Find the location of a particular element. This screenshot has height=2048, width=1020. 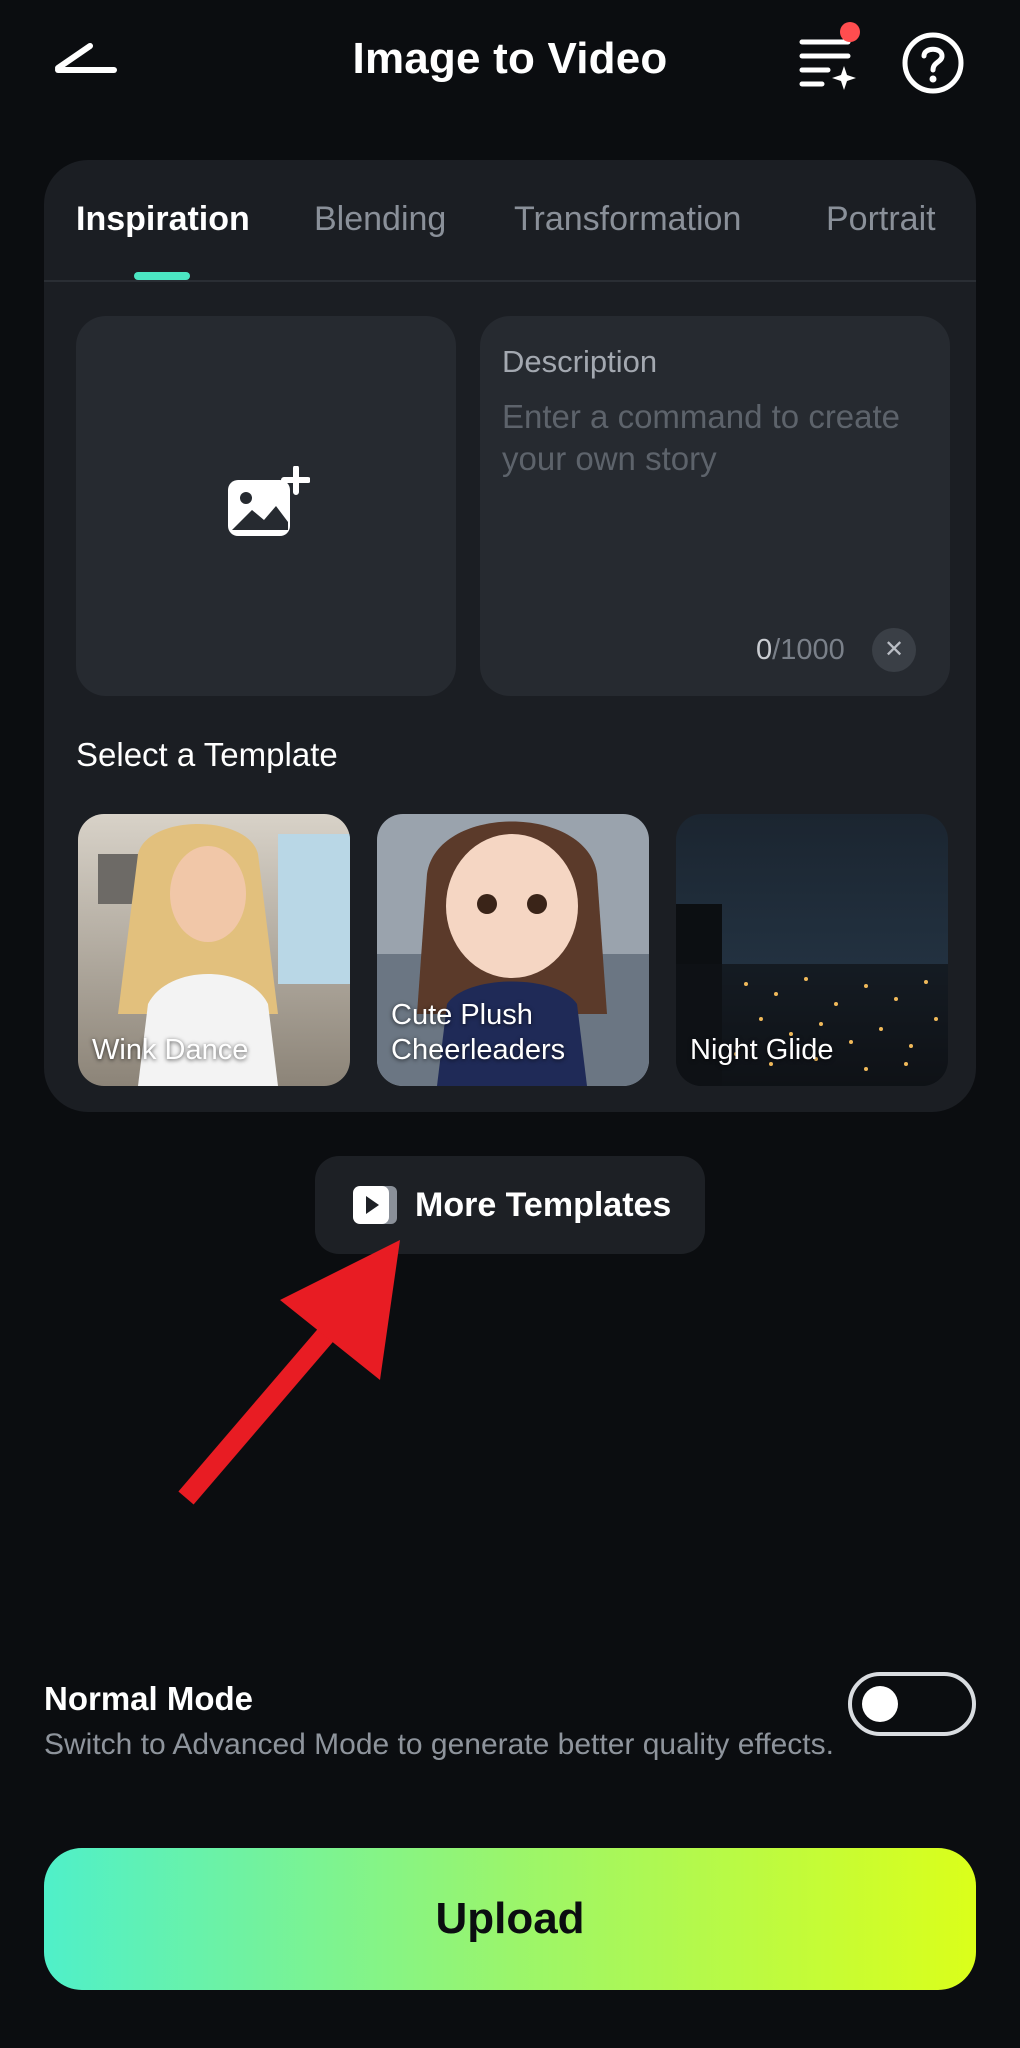

template-card-cute-plush-cheerleaders: Cute Plush Cheerleaders is located at coordinates (513, 950).